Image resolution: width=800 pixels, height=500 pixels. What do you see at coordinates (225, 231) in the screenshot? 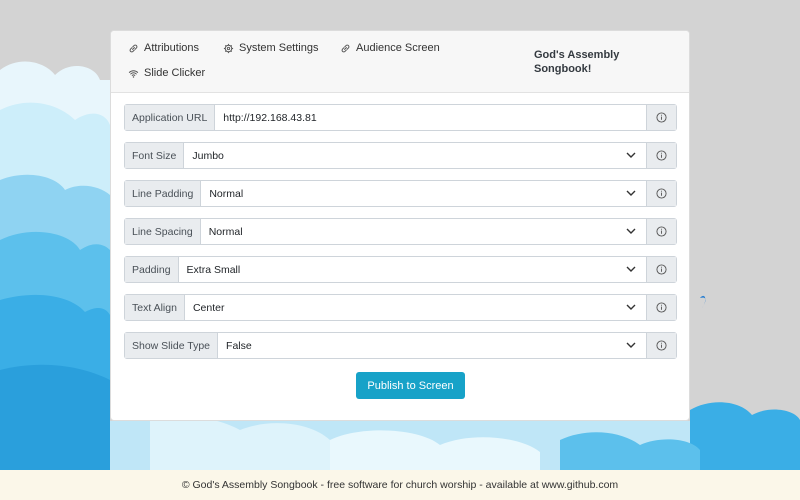
I see `line-spacing-value: Normal` at bounding box center [225, 231].